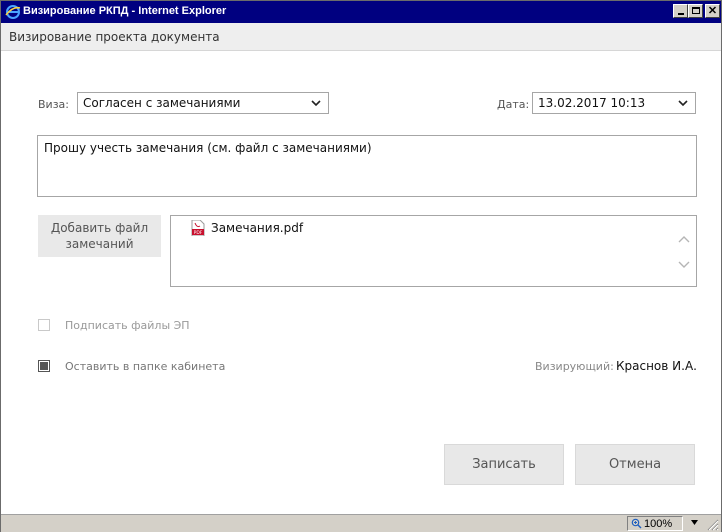 Image resolution: width=722 pixels, height=532 pixels. What do you see at coordinates (162, 103) in the screenshot?
I see `visa-value: Согласен с замечаниями` at bounding box center [162, 103].